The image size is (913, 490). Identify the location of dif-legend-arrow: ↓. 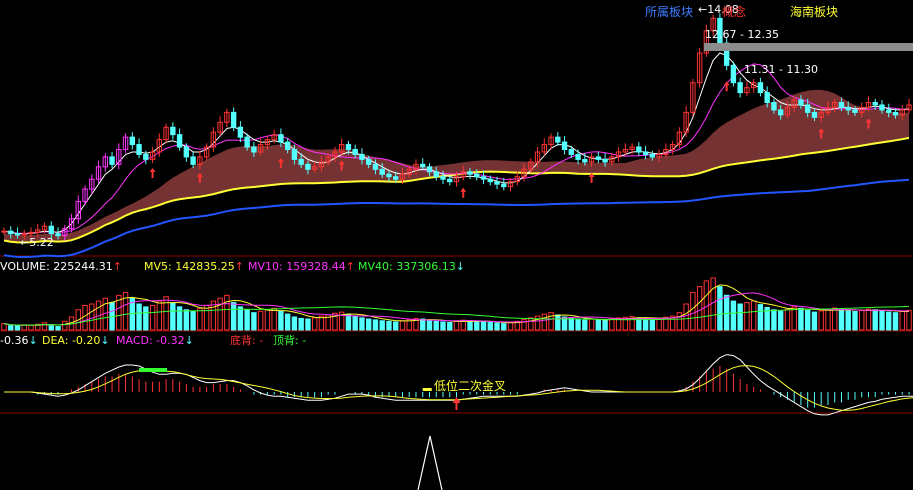
(32, 340).